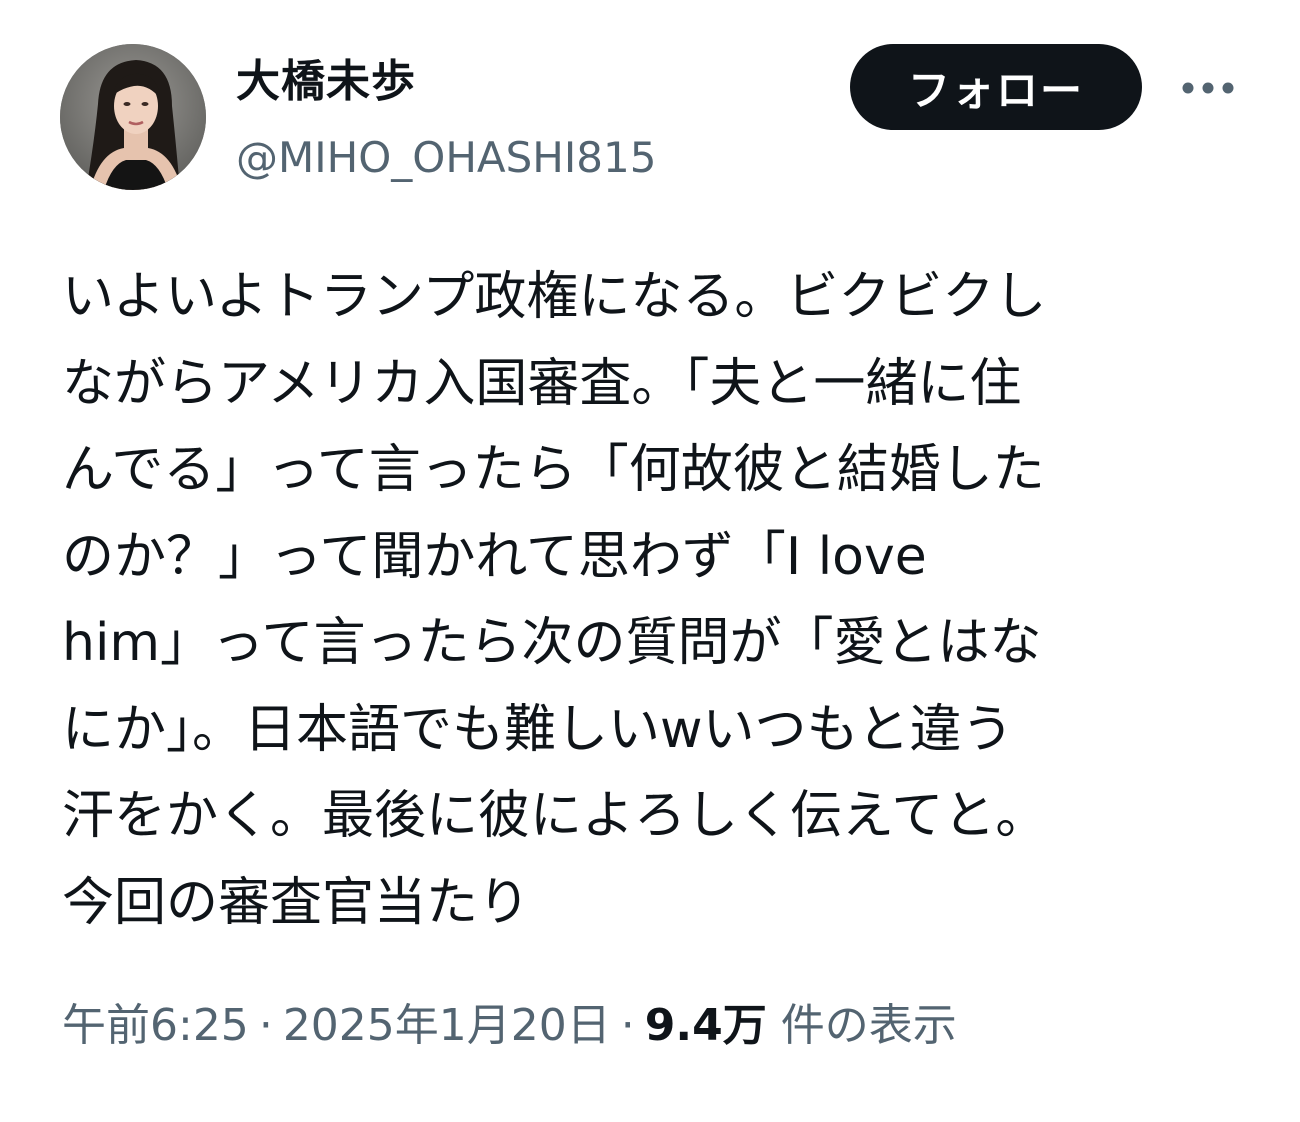 The image size is (1300, 1122). What do you see at coordinates (326, 82) in the screenshot?
I see `author-display-name: 大橋未歩` at bounding box center [326, 82].